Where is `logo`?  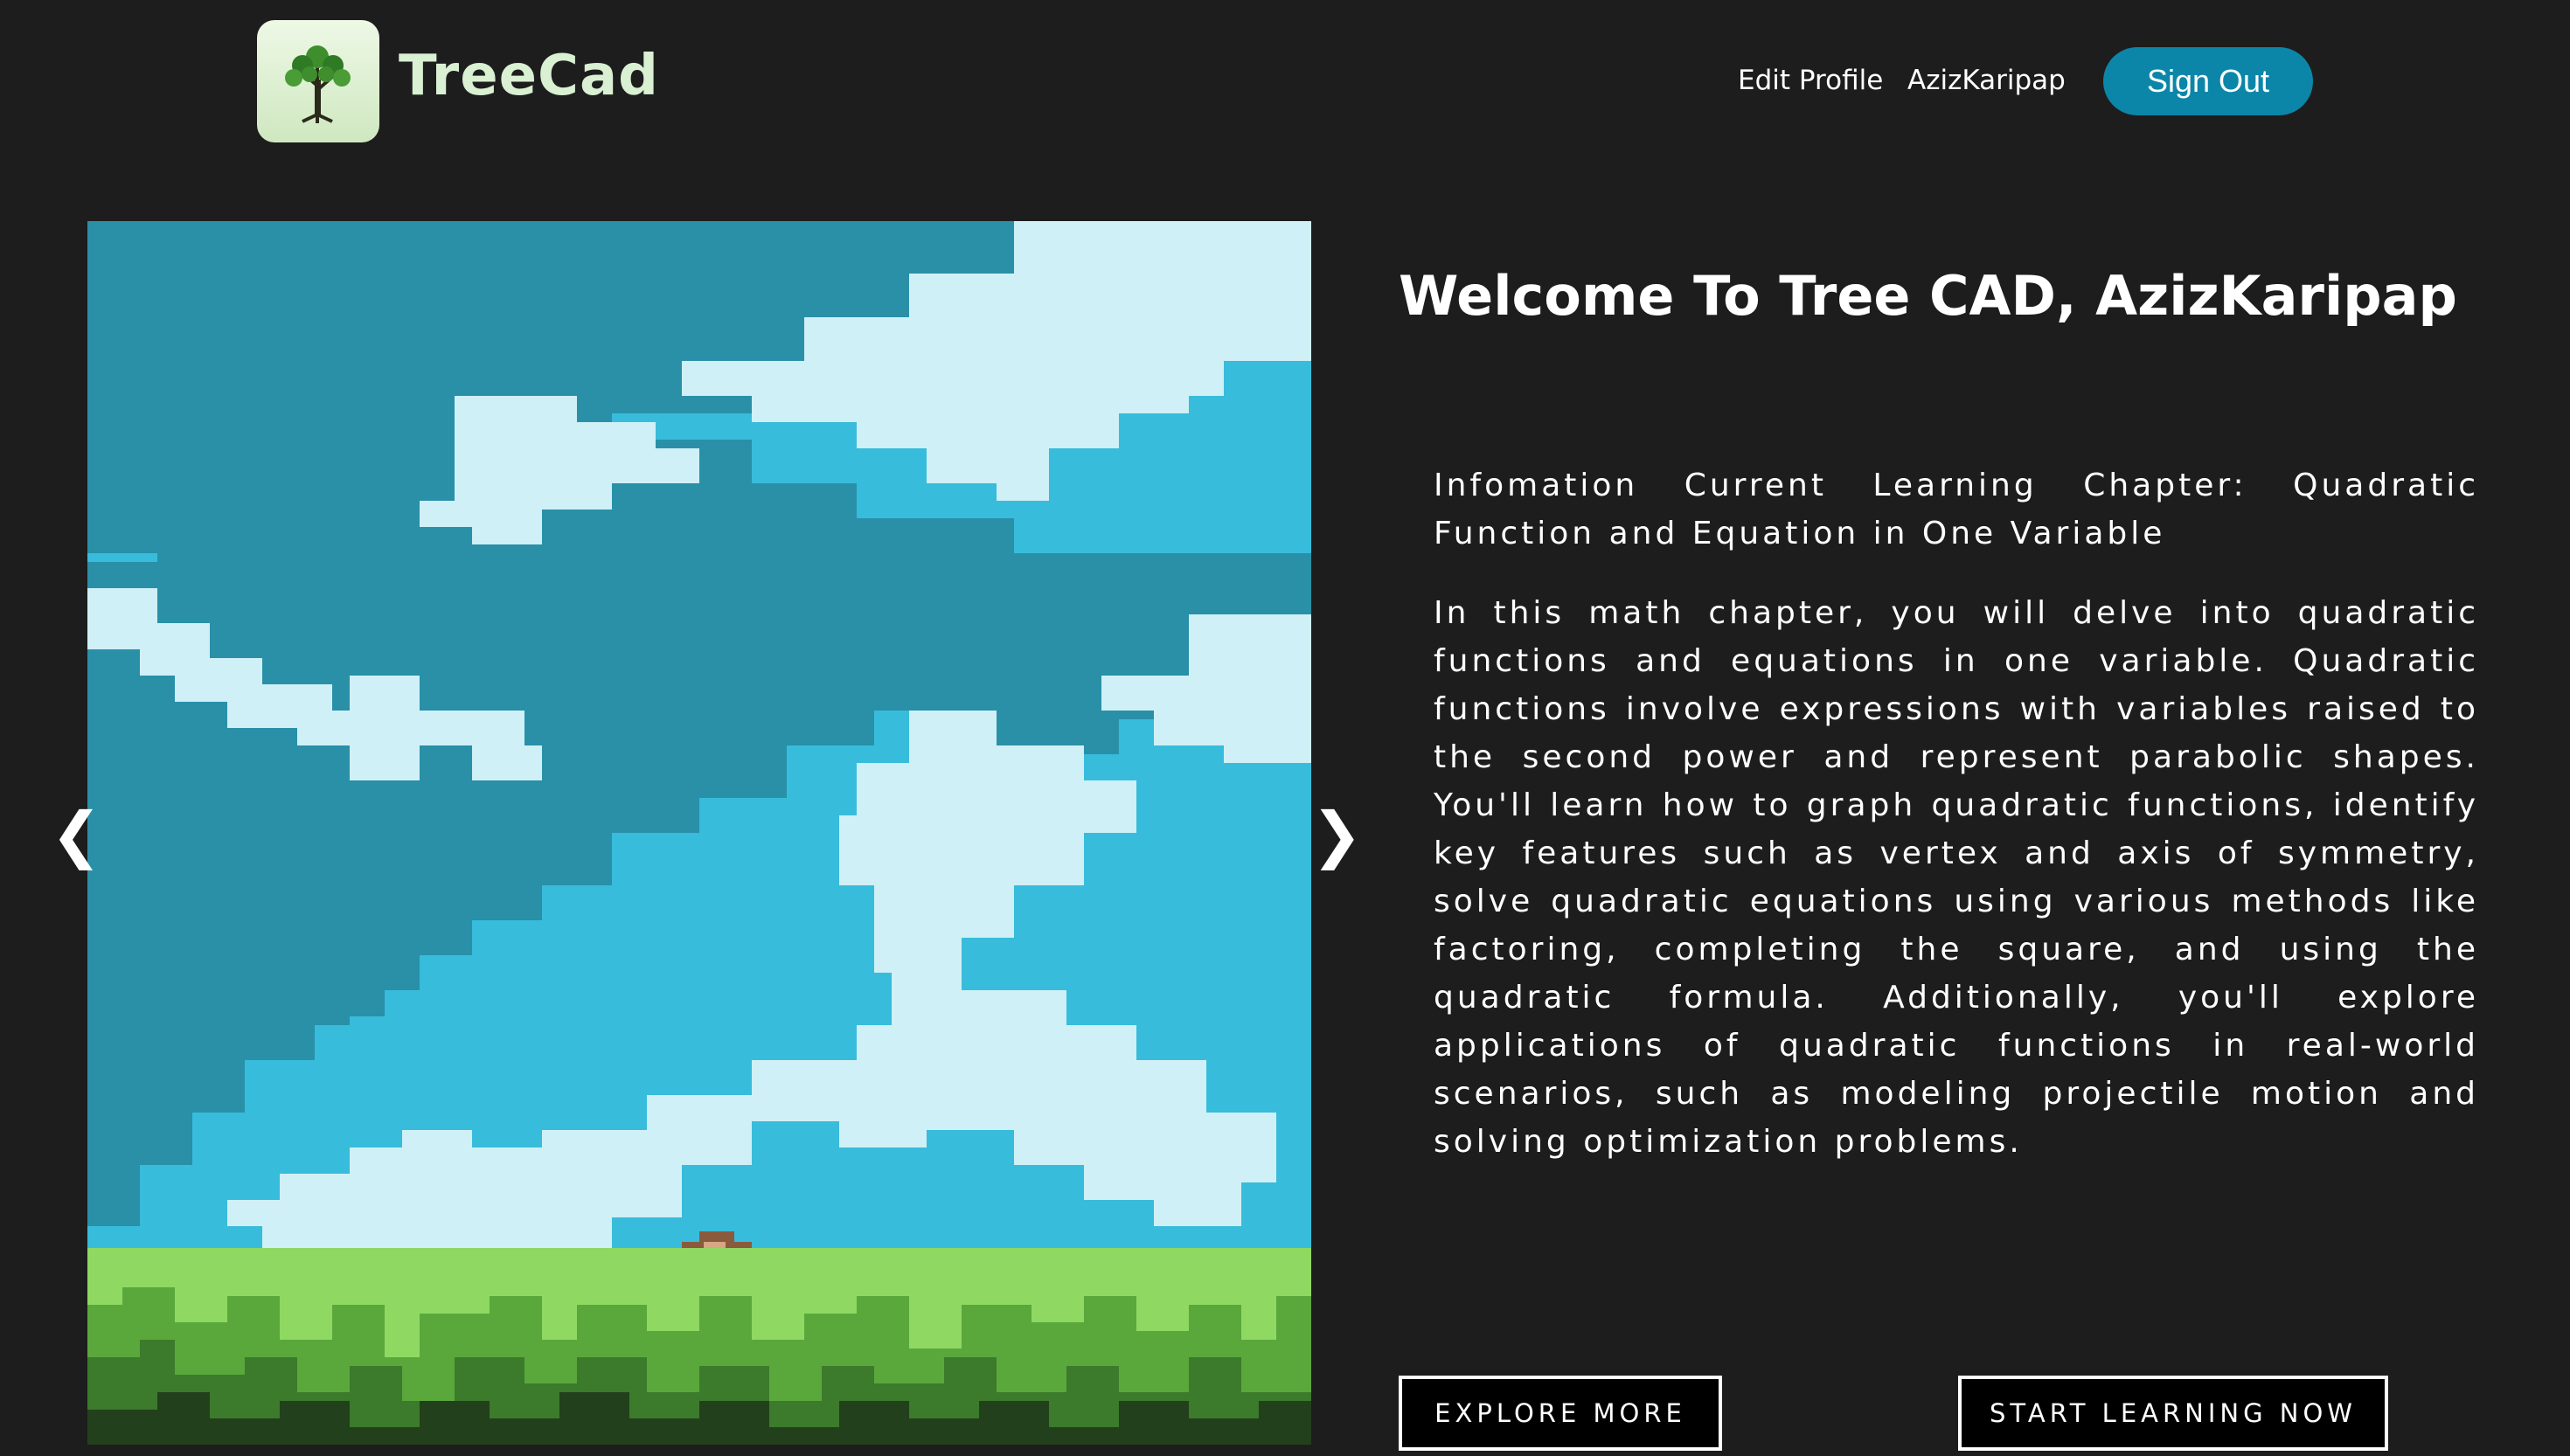
logo is located at coordinates (318, 81).